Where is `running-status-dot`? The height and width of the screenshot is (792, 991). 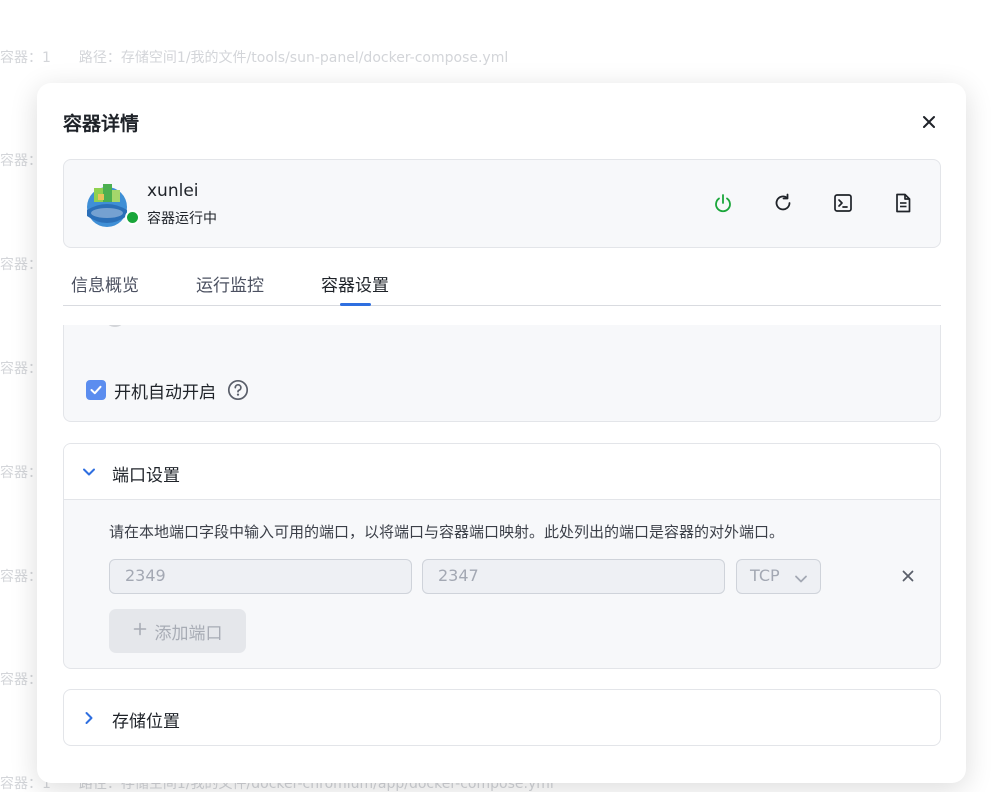
running-status-dot is located at coordinates (132, 217).